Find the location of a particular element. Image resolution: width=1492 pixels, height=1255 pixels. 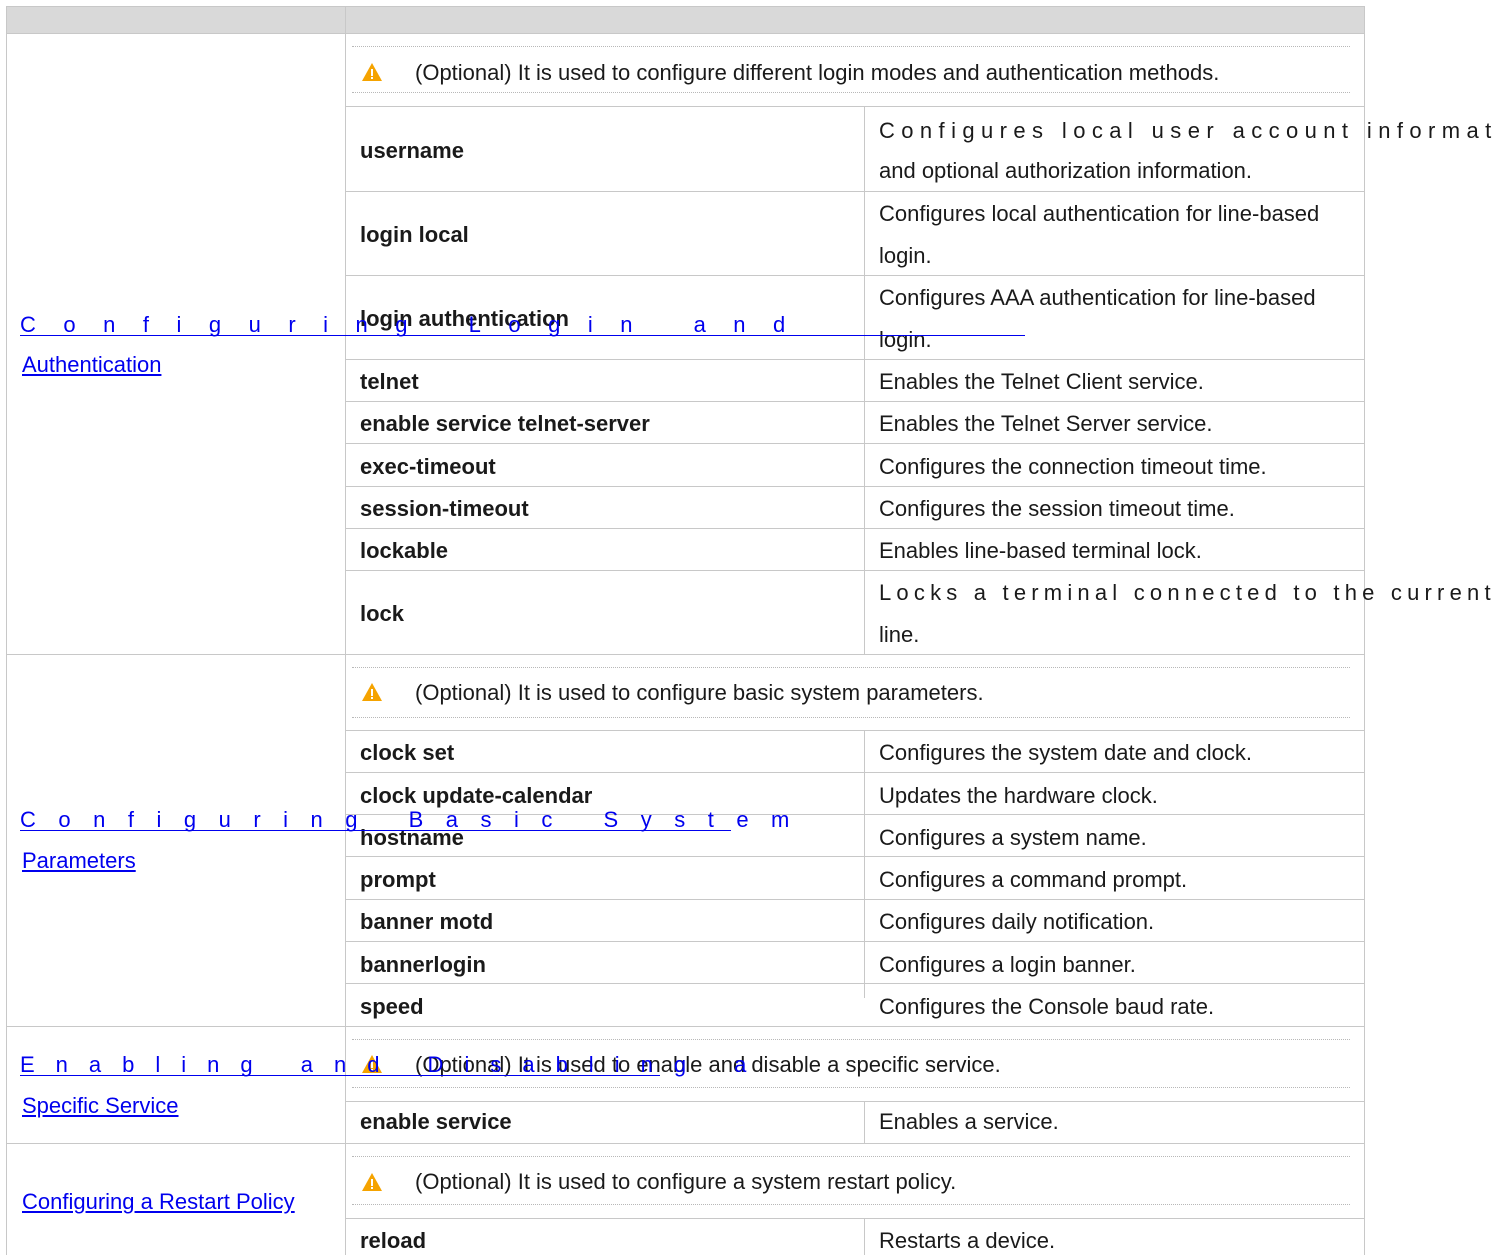

cmd-lockable: lockable is located at coordinates (404, 550).